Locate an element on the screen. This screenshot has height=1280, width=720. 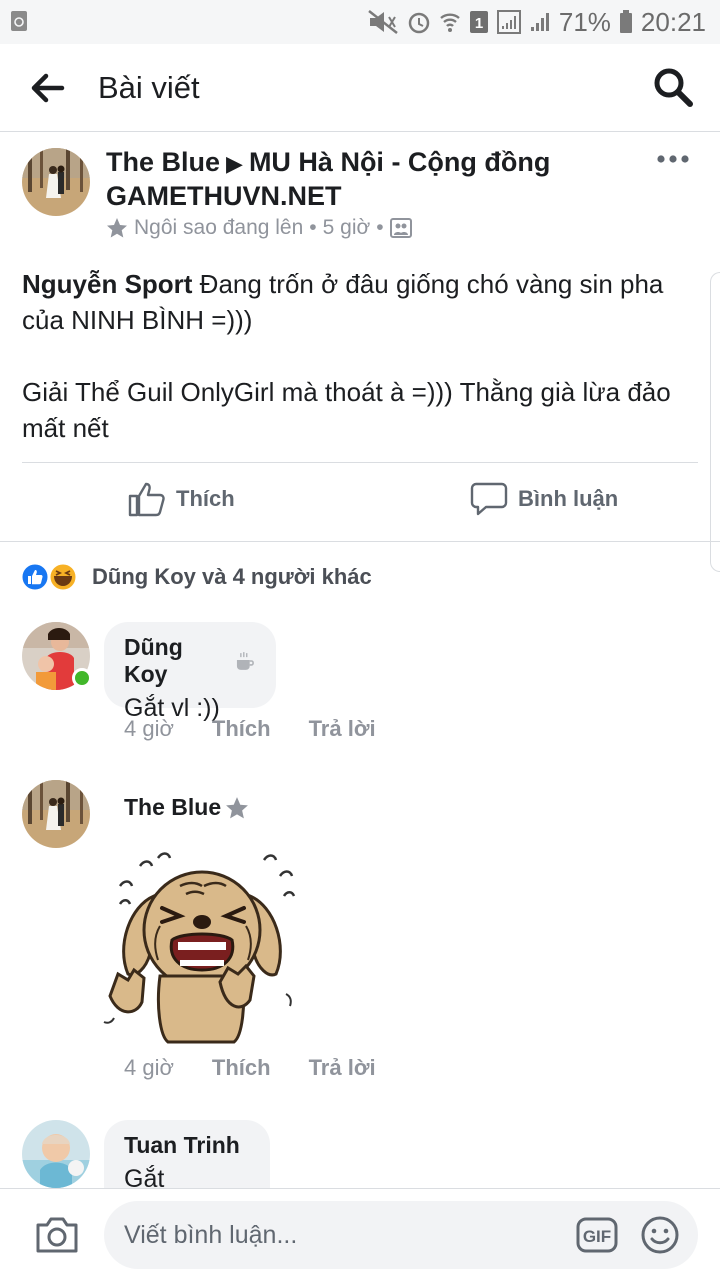
comment-composer: GIF is located at coordinates (360, 1234).